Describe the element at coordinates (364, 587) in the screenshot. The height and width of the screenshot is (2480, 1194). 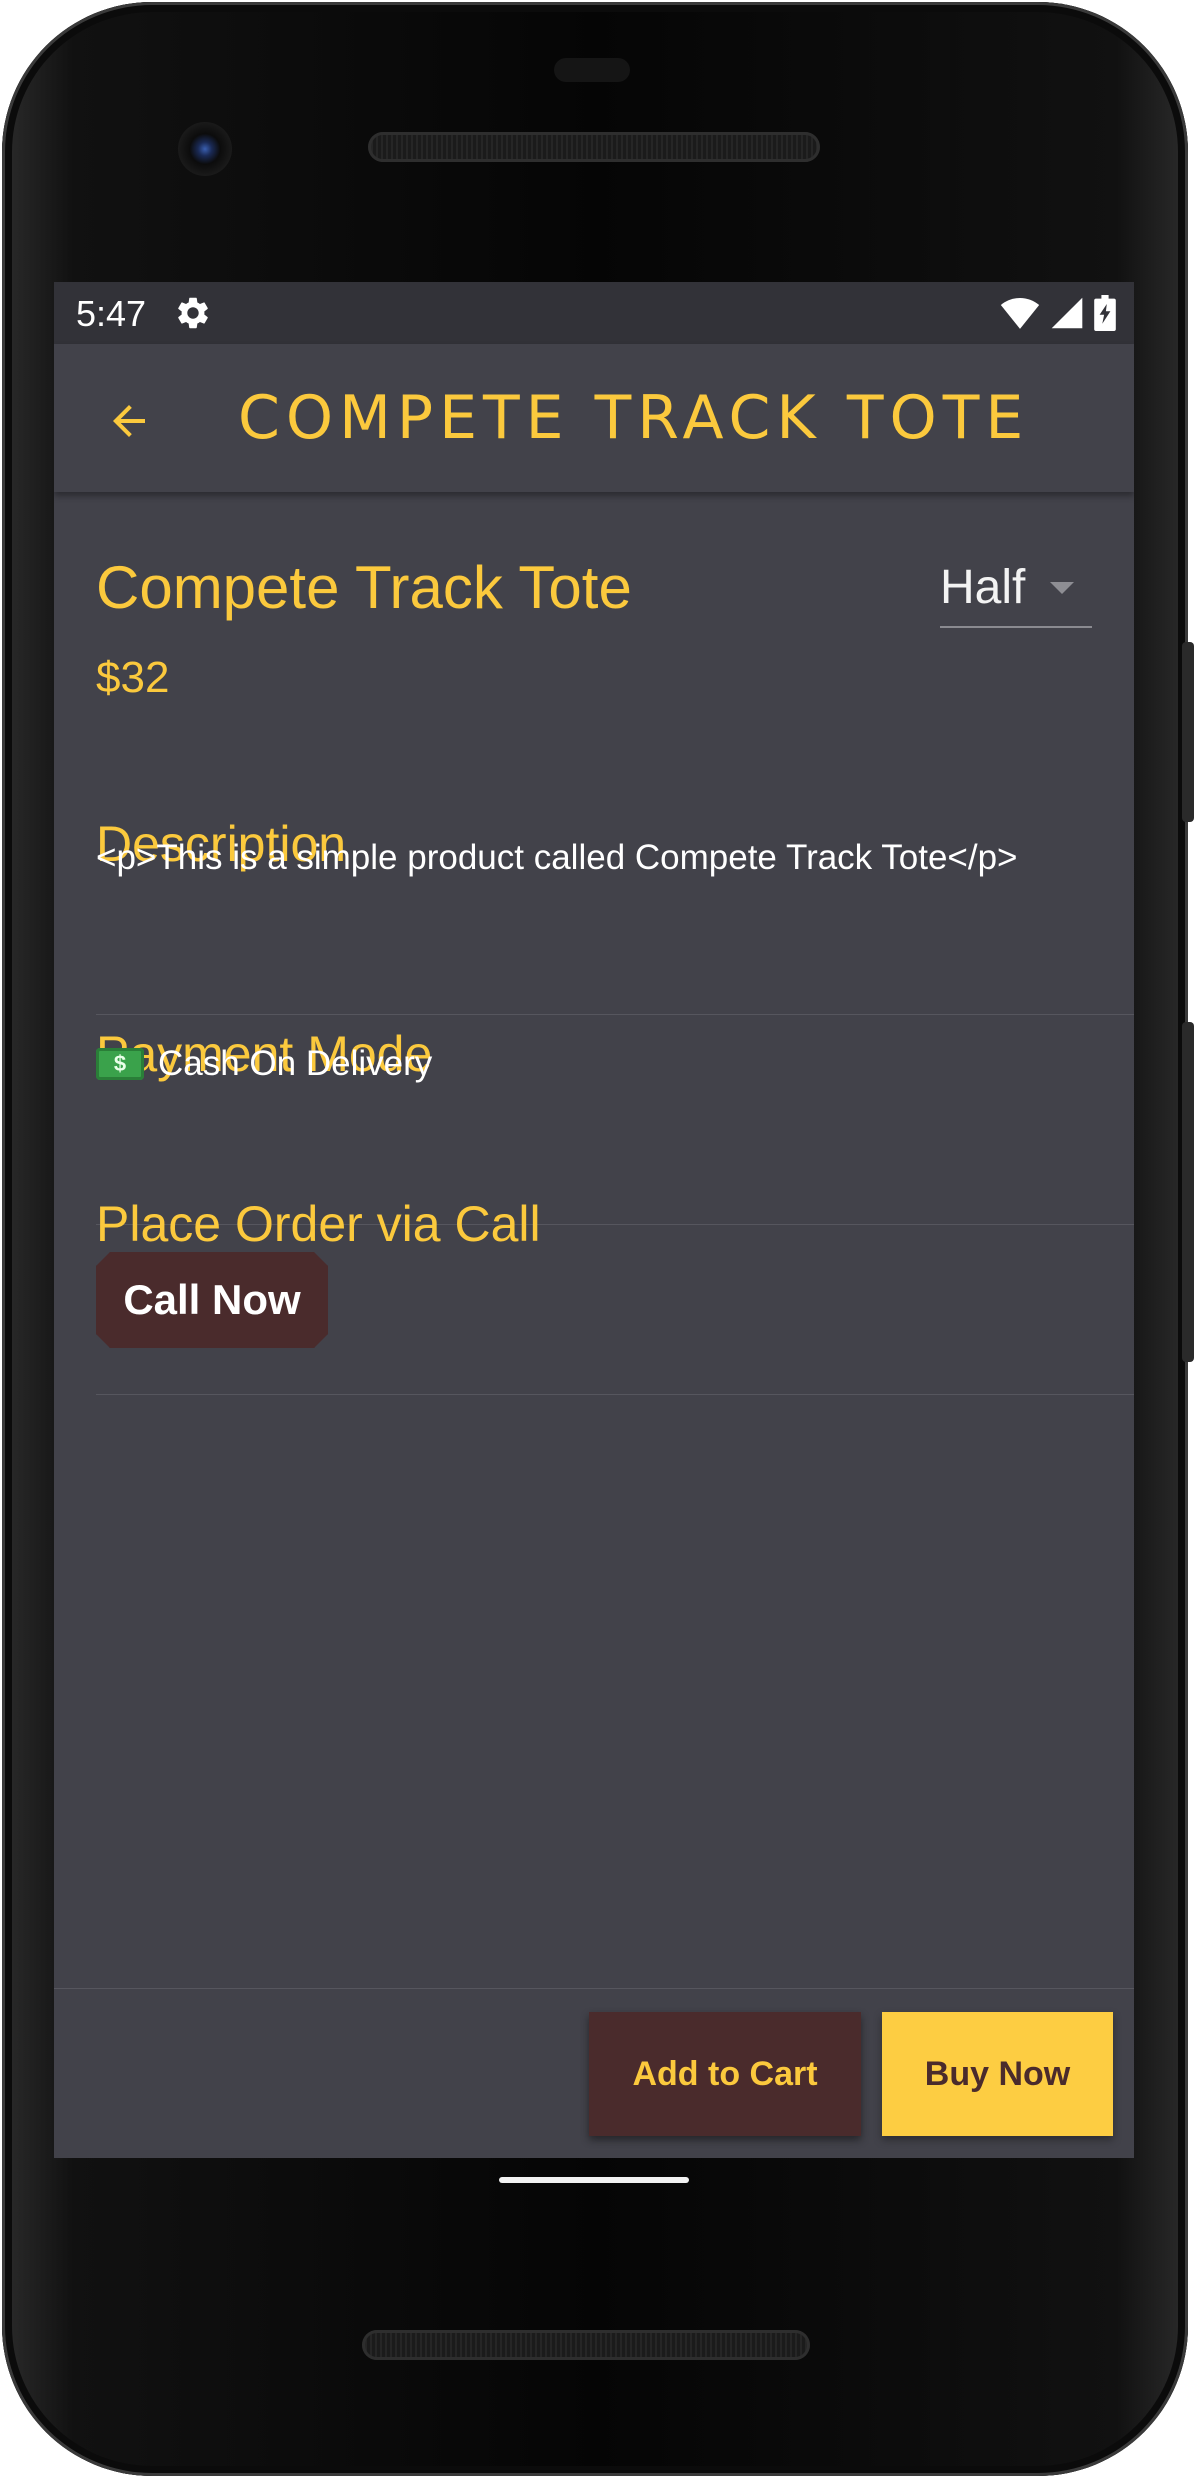
I see `product-name: Compete Track Tote` at that location.